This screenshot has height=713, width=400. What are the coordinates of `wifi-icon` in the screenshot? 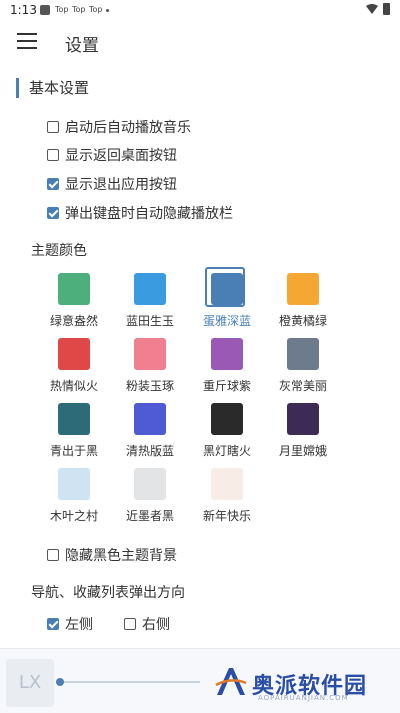 It's located at (372, 9).